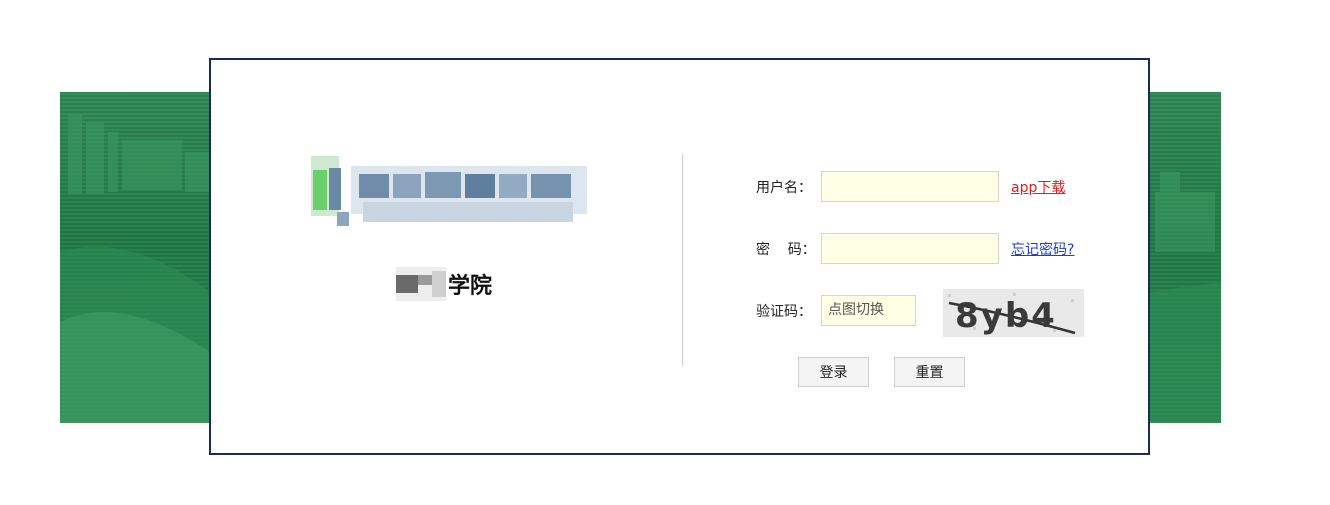 This screenshot has height=505, width=1330. I want to click on captcha-image: 8yb4, so click(1013, 313).